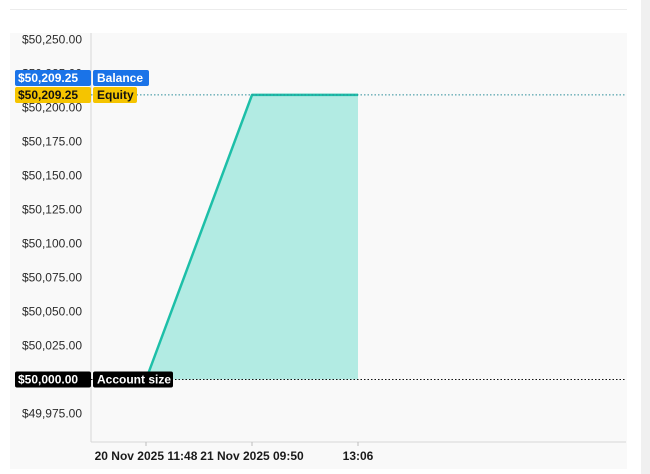 Image resolution: width=650 pixels, height=474 pixels. I want to click on x-tick-label: 21 Nov 2025 09:50, so click(252, 456).